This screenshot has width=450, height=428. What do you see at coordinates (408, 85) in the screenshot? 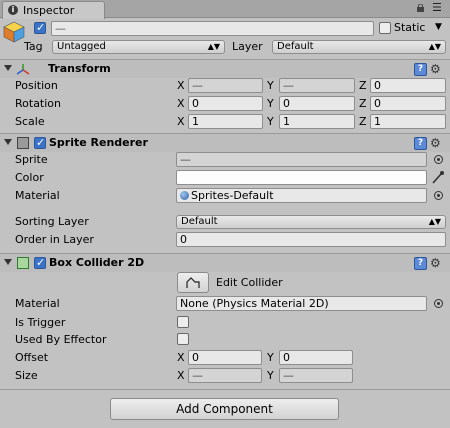
I see `position-z-field: 0` at bounding box center [408, 85].